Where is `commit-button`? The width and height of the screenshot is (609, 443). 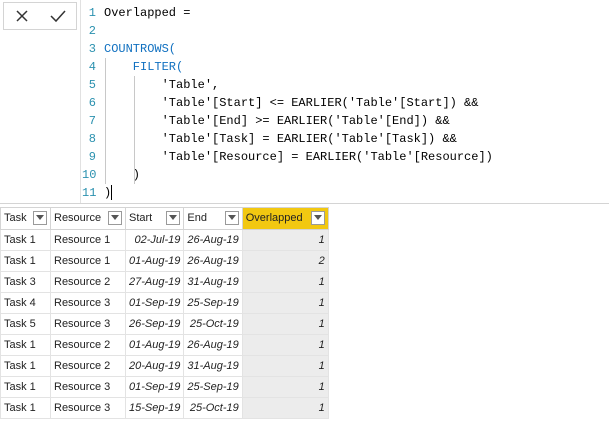 commit-button is located at coordinates (58, 16).